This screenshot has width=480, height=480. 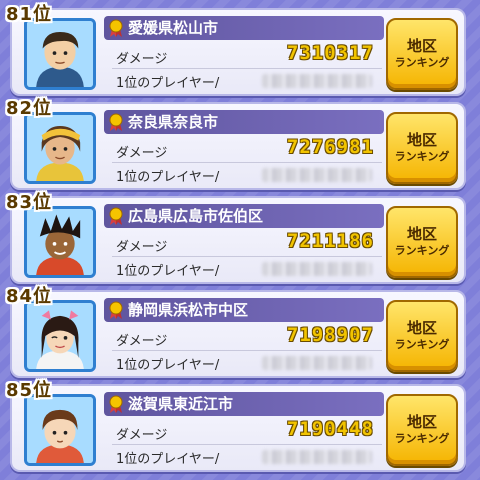 I want to click on region-bar: 広島県広島市佐伯区, so click(x=244, y=216).